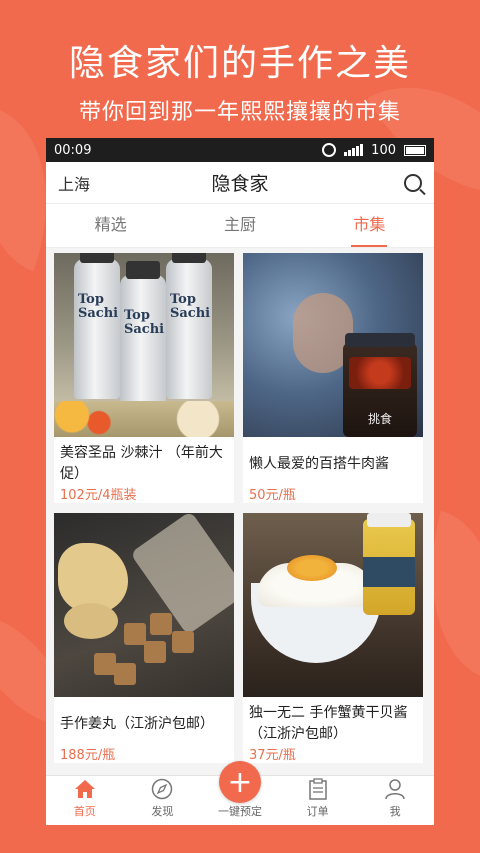 The width and height of the screenshot is (480, 853). I want to click on app-title: 隐食家, so click(240, 184).